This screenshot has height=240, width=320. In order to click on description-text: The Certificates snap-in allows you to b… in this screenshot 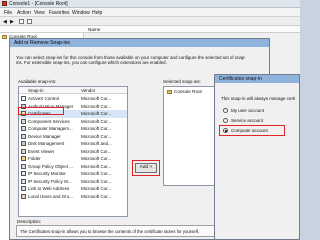, I will do `click(110, 231)`.